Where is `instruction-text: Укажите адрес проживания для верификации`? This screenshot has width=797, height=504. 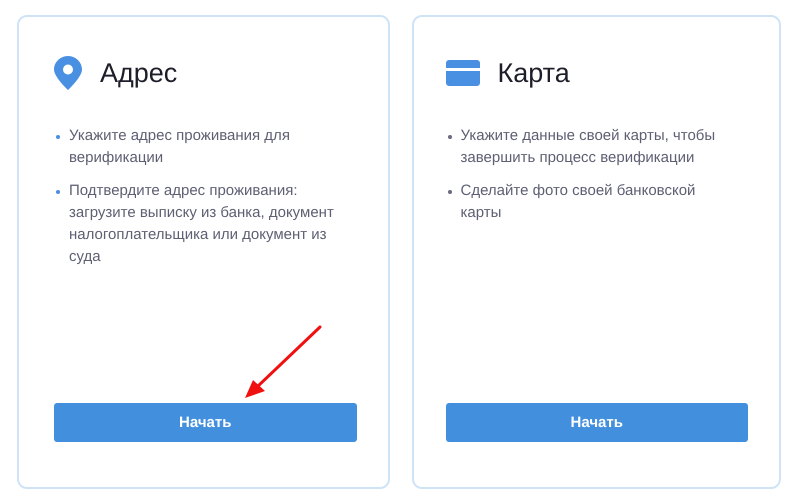
instruction-text: Укажите адрес проживания для верификации is located at coordinates (180, 147).